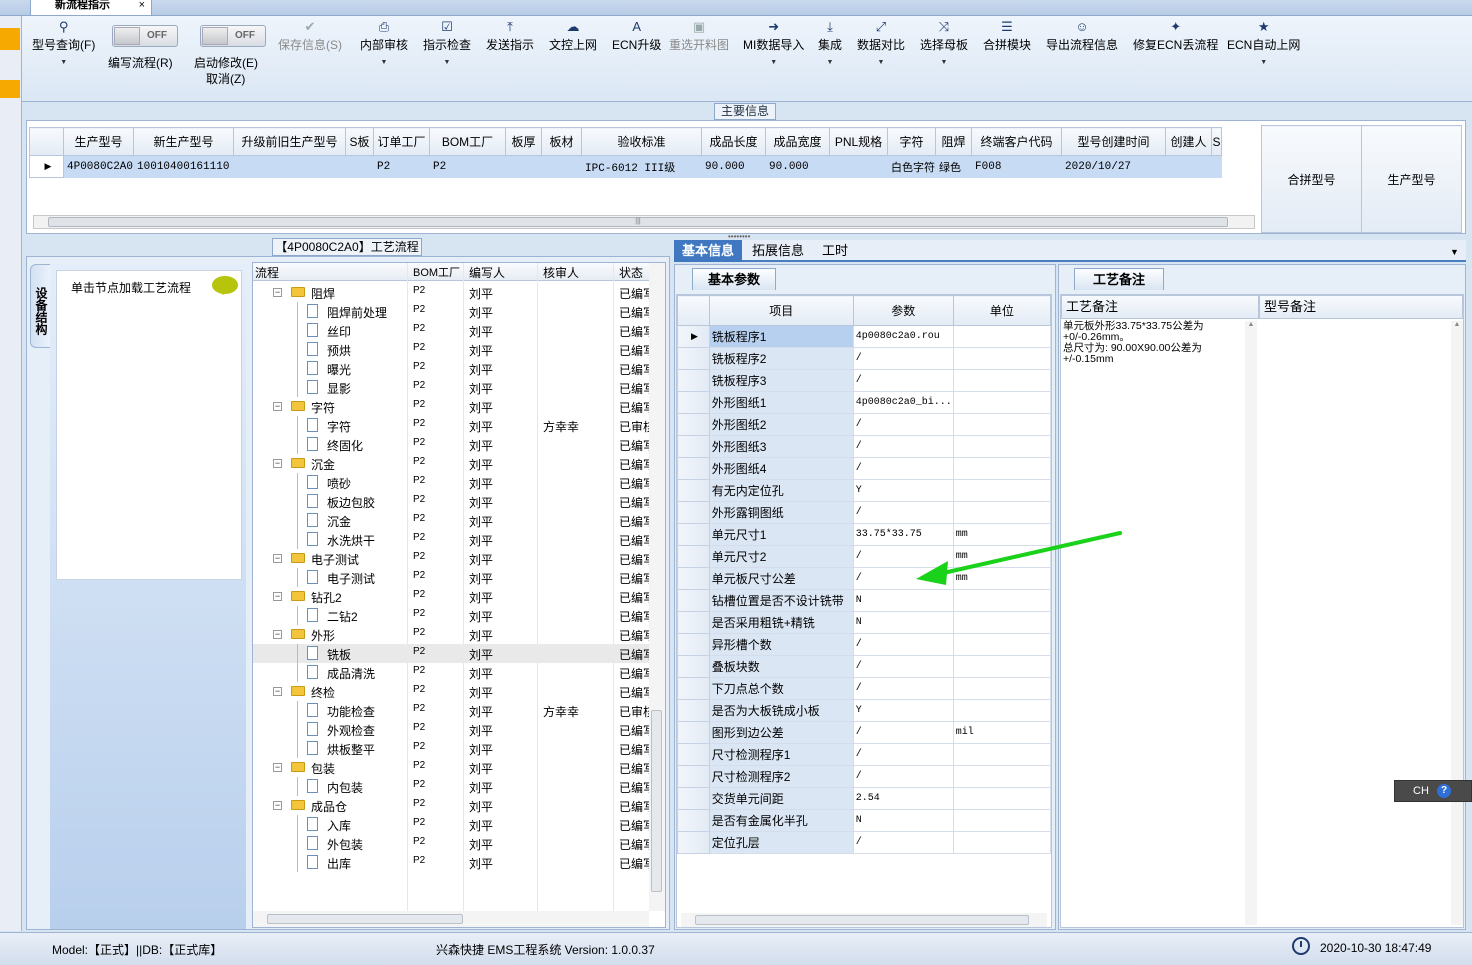 The width and height of the screenshot is (1472, 965). Describe the element at coordinates (1376, 948) in the screenshot. I see `status-datetime: 2020-10-30 18:47:49` at that location.